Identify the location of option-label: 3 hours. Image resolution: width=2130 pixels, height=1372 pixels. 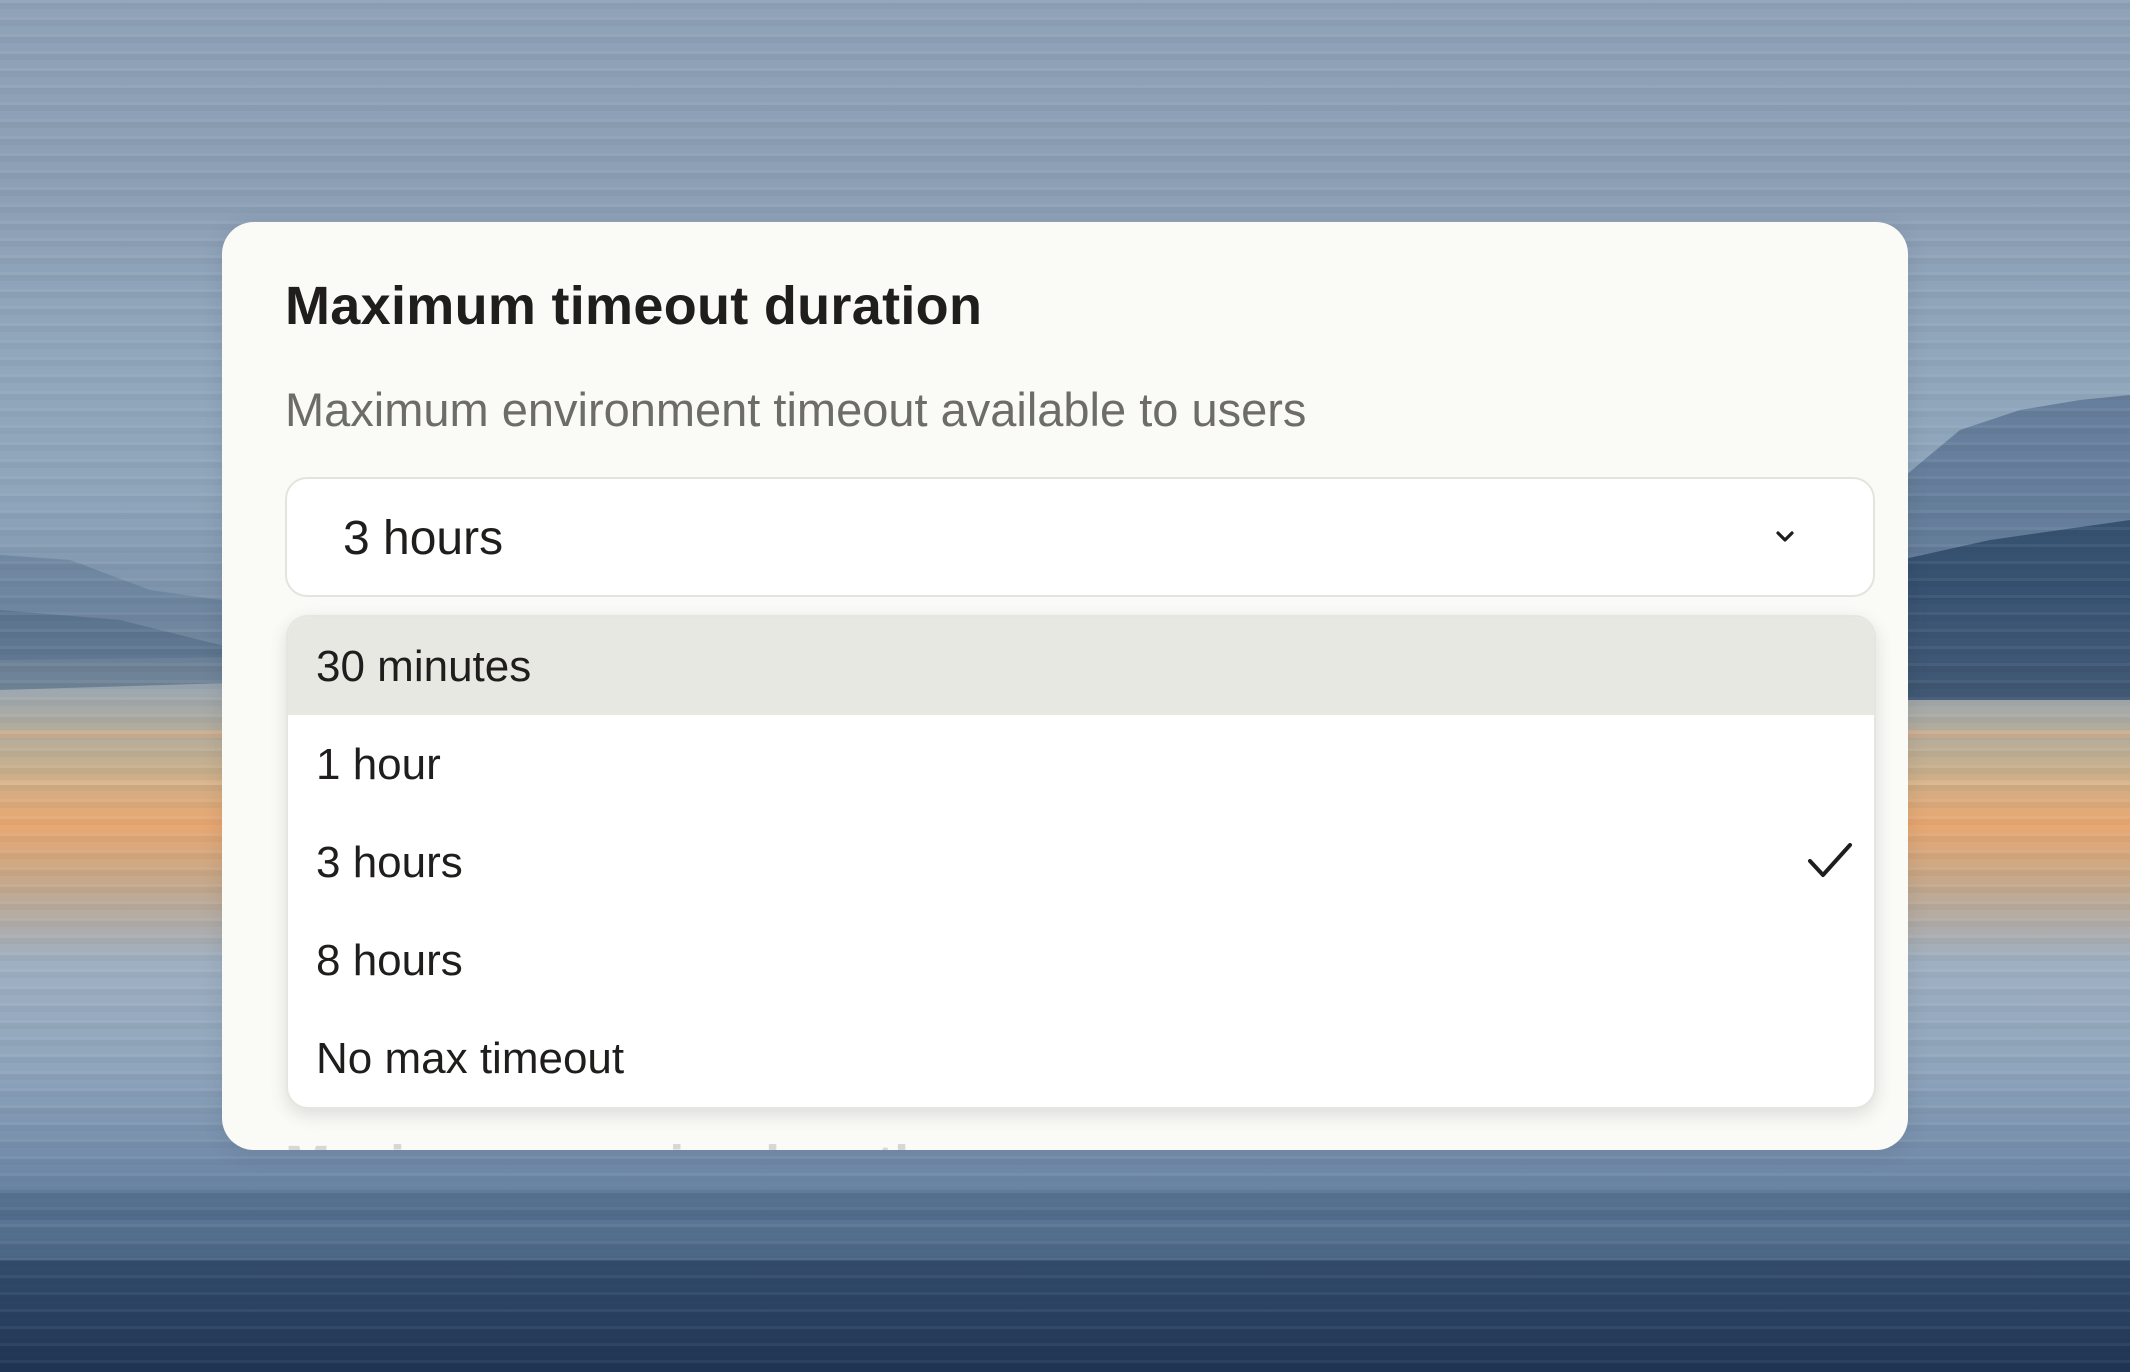
(389, 862).